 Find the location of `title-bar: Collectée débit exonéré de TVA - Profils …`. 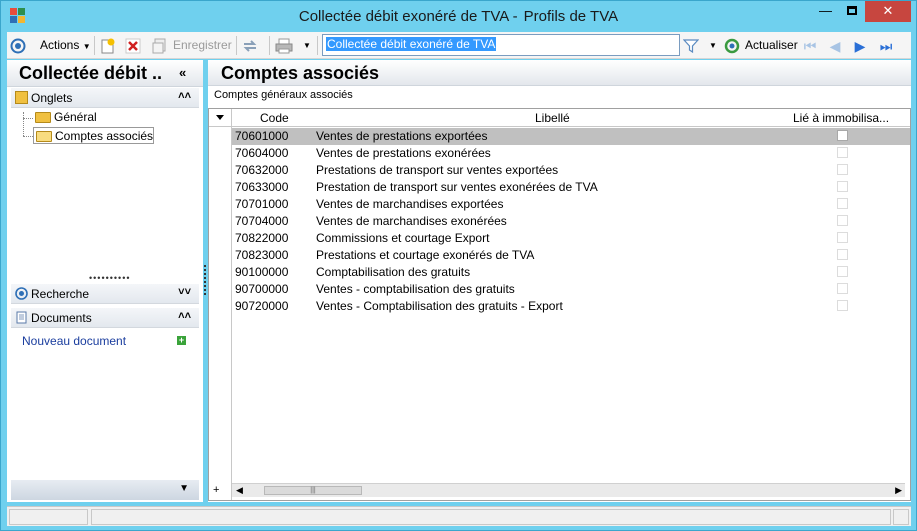

title-bar: Collectée débit exonéré de TVA - Profils … is located at coordinates (458, 16).